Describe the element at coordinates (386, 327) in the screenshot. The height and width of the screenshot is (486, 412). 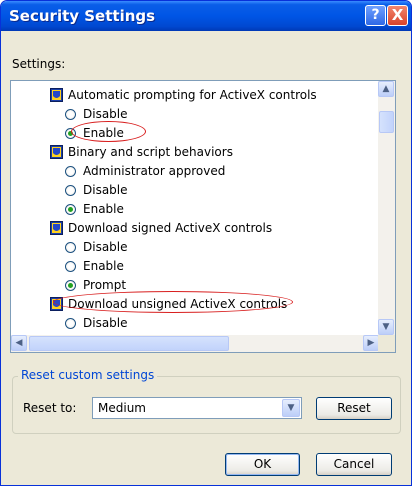
I see `scroll-down-button: ▼` at that location.